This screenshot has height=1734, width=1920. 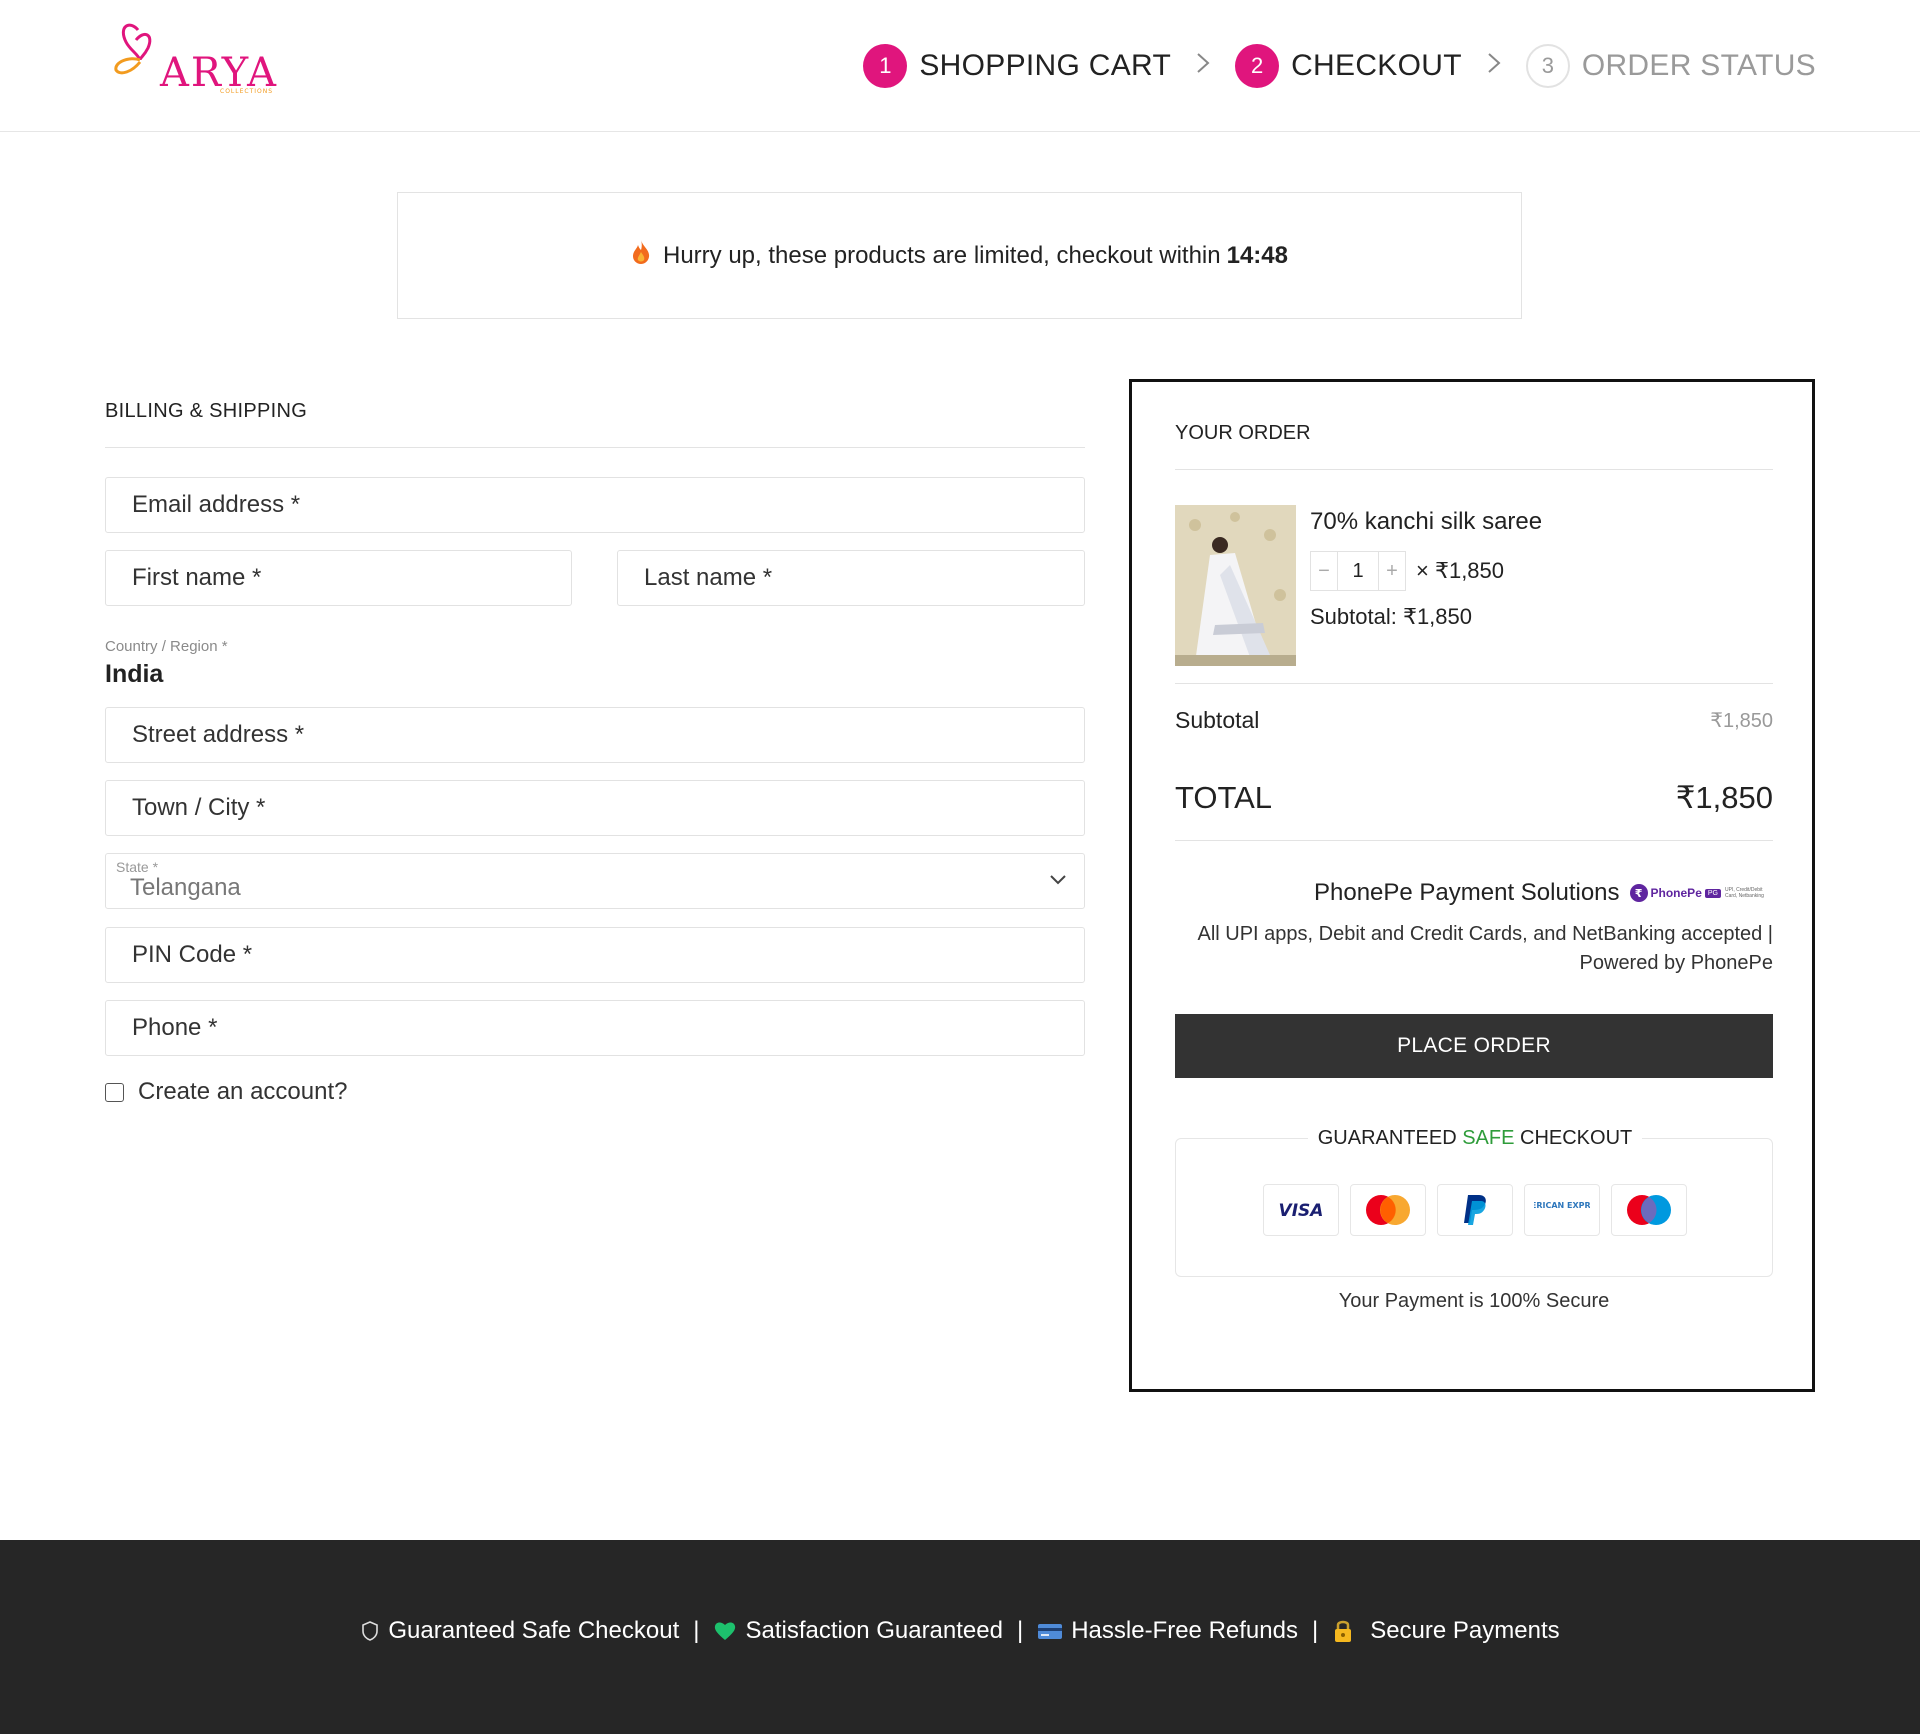 I want to click on billing-title: BILLING & SHIPPING, so click(x=595, y=424).